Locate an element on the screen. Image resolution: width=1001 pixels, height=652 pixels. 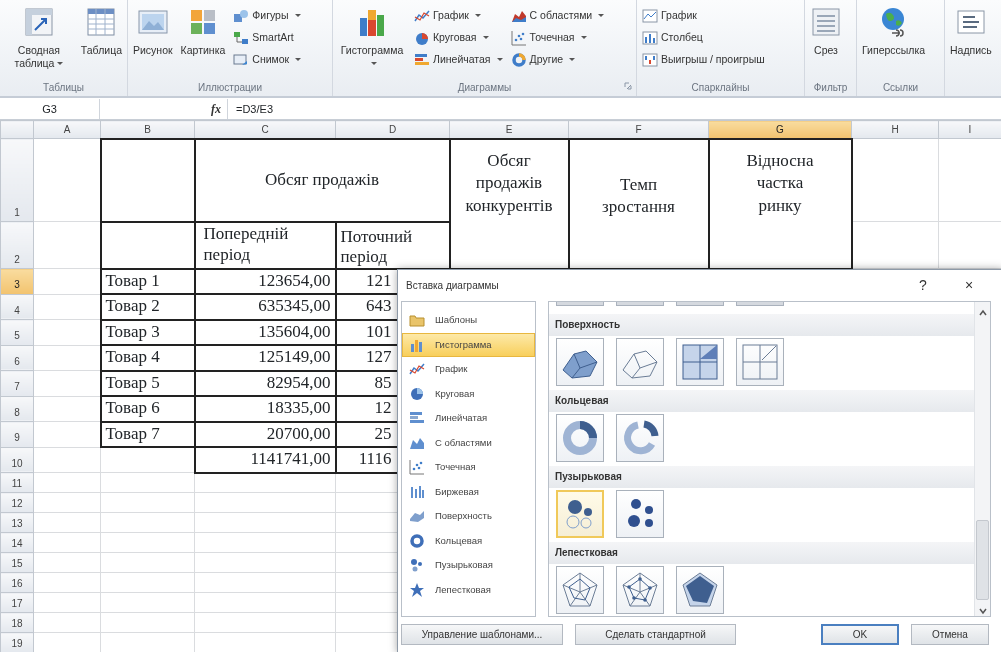
row-header: 14 is located at coordinates (17, 542).